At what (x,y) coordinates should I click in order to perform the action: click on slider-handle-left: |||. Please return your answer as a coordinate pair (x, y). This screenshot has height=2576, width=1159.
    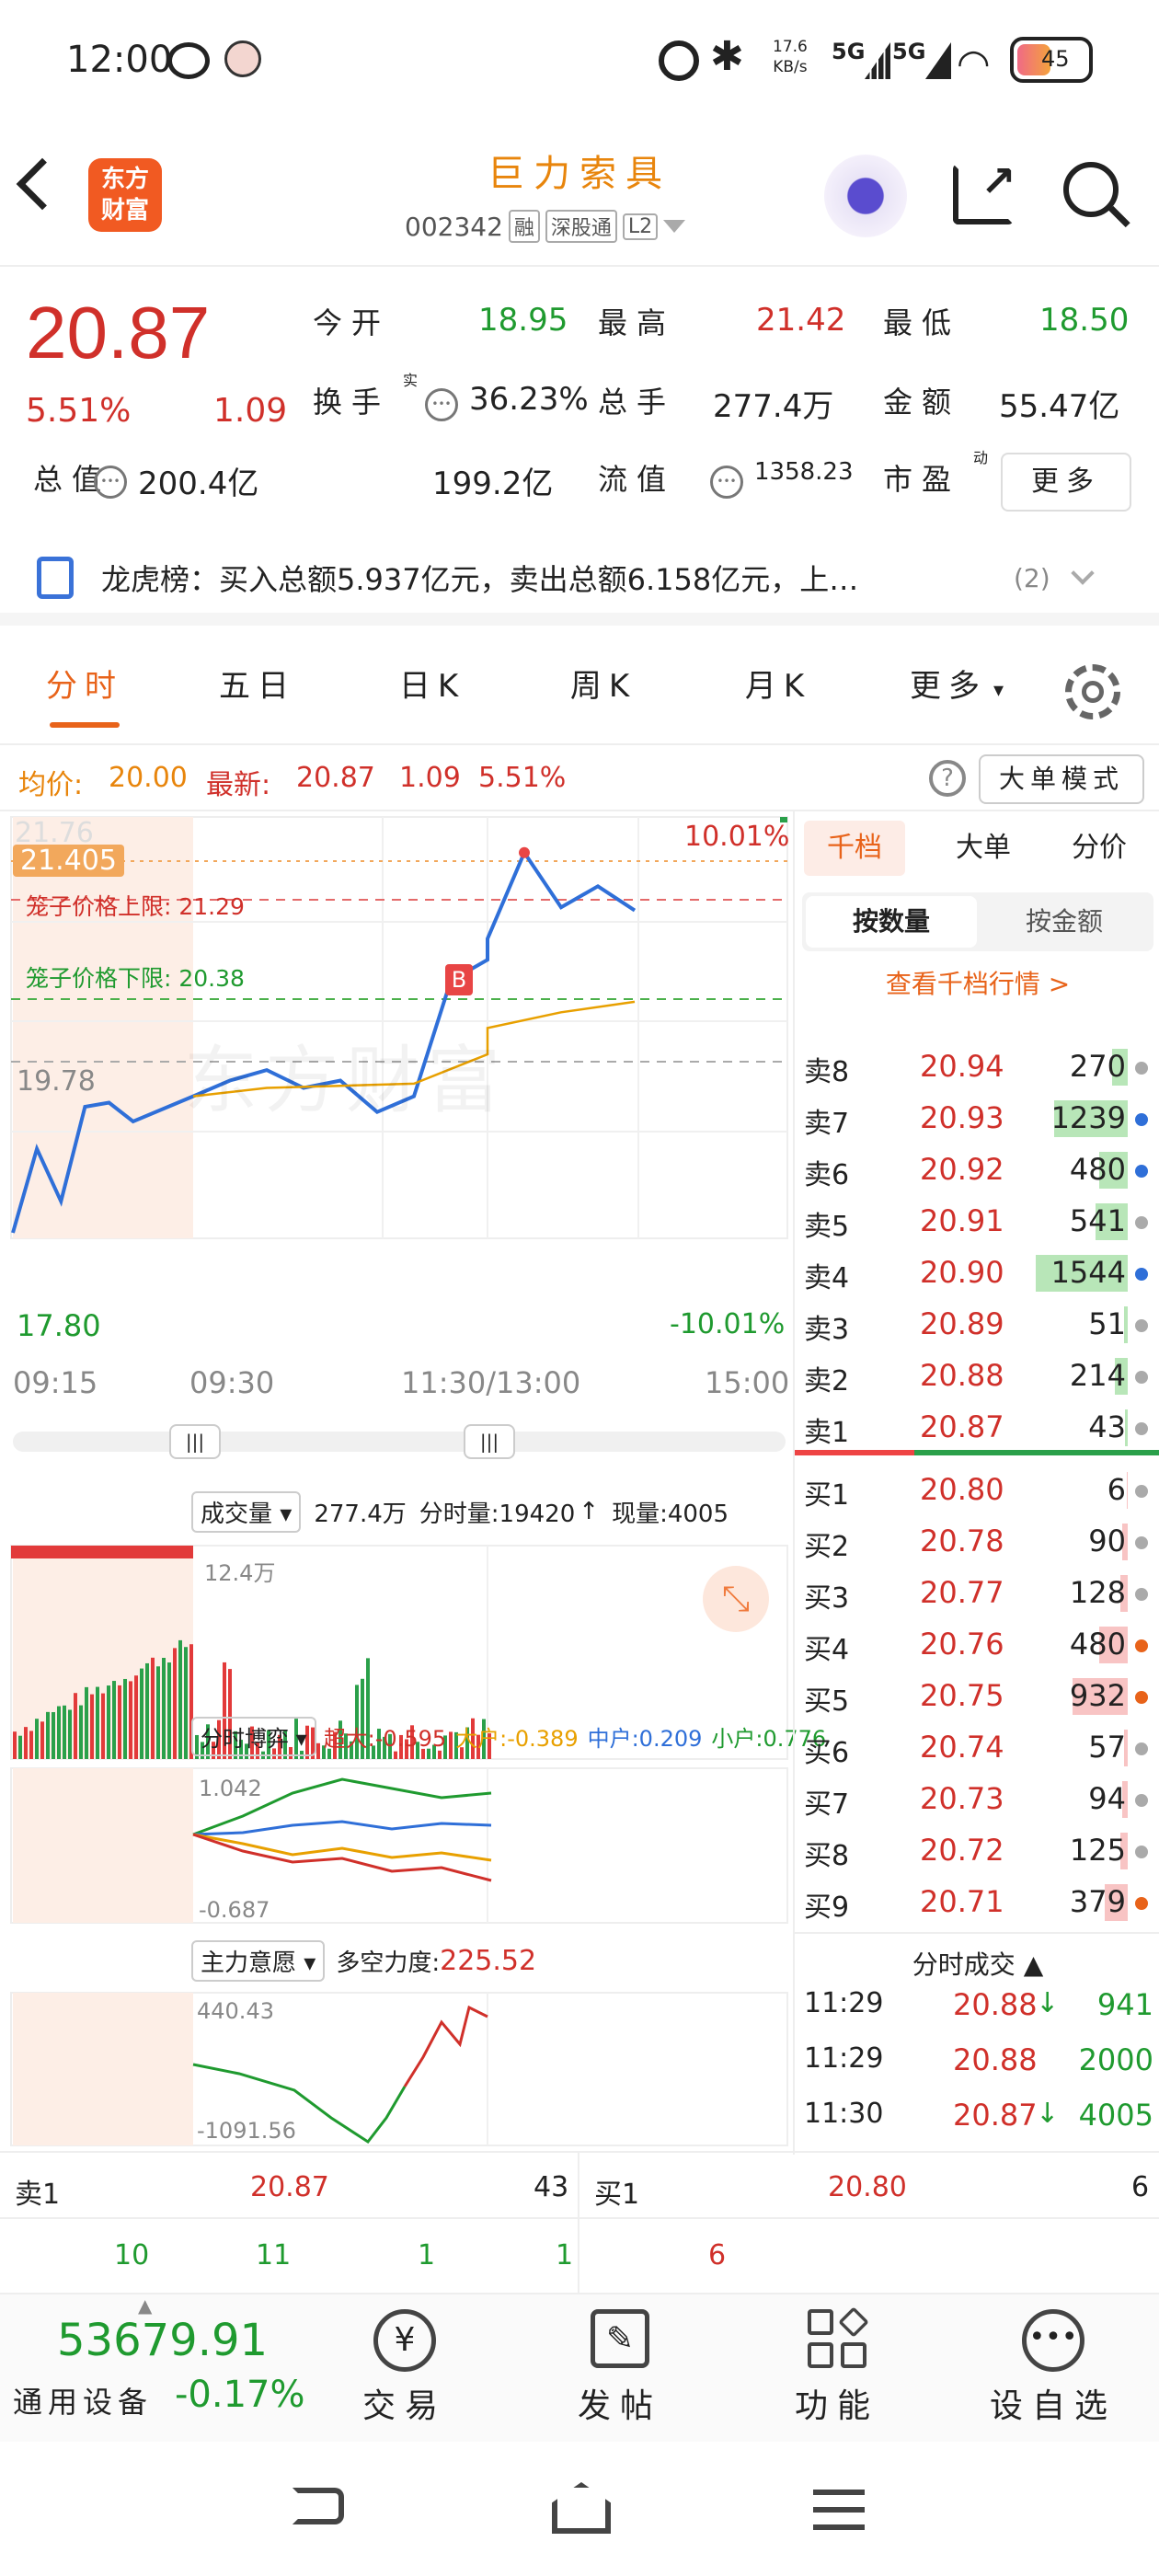
    Looking at the image, I should click on (195, 1441).